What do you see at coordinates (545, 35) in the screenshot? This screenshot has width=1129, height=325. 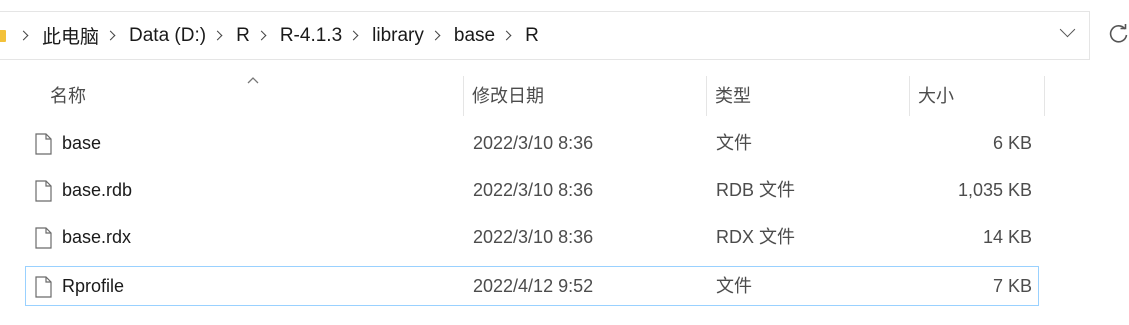 I see `address-bar: 此电脑 Data (D:) R R-4.1.3 library base R` at bounding box center [545, 35].